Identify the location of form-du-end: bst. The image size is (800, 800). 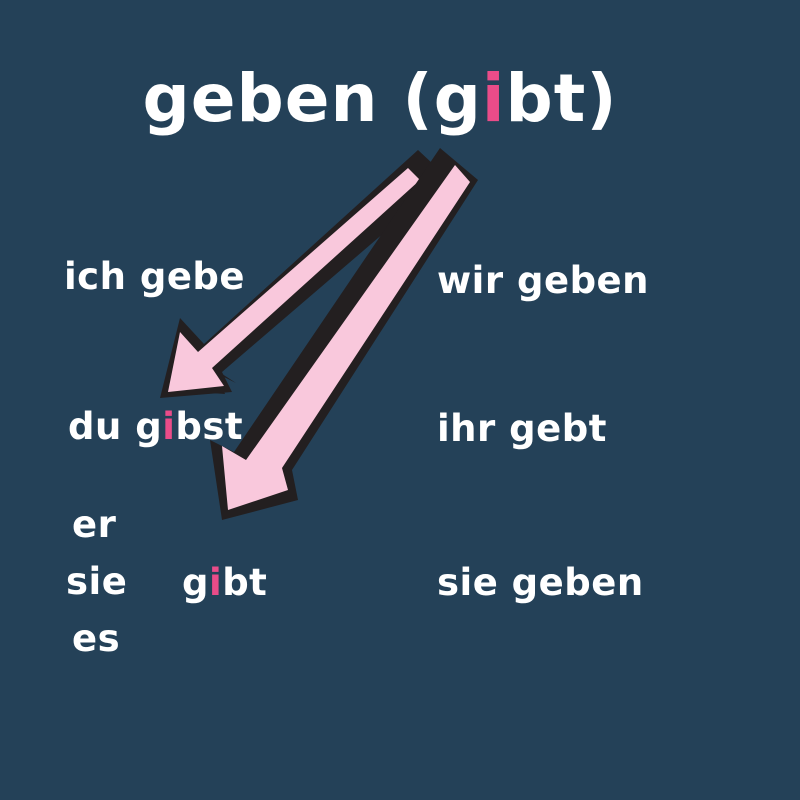
(209, 426).